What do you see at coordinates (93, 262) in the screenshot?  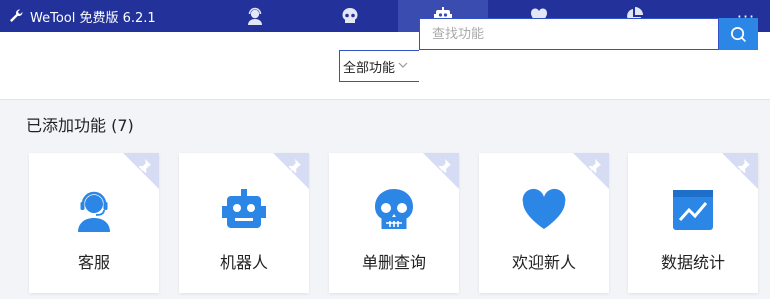 I see `feature-label: 客服` at bounding box center [93, 262].